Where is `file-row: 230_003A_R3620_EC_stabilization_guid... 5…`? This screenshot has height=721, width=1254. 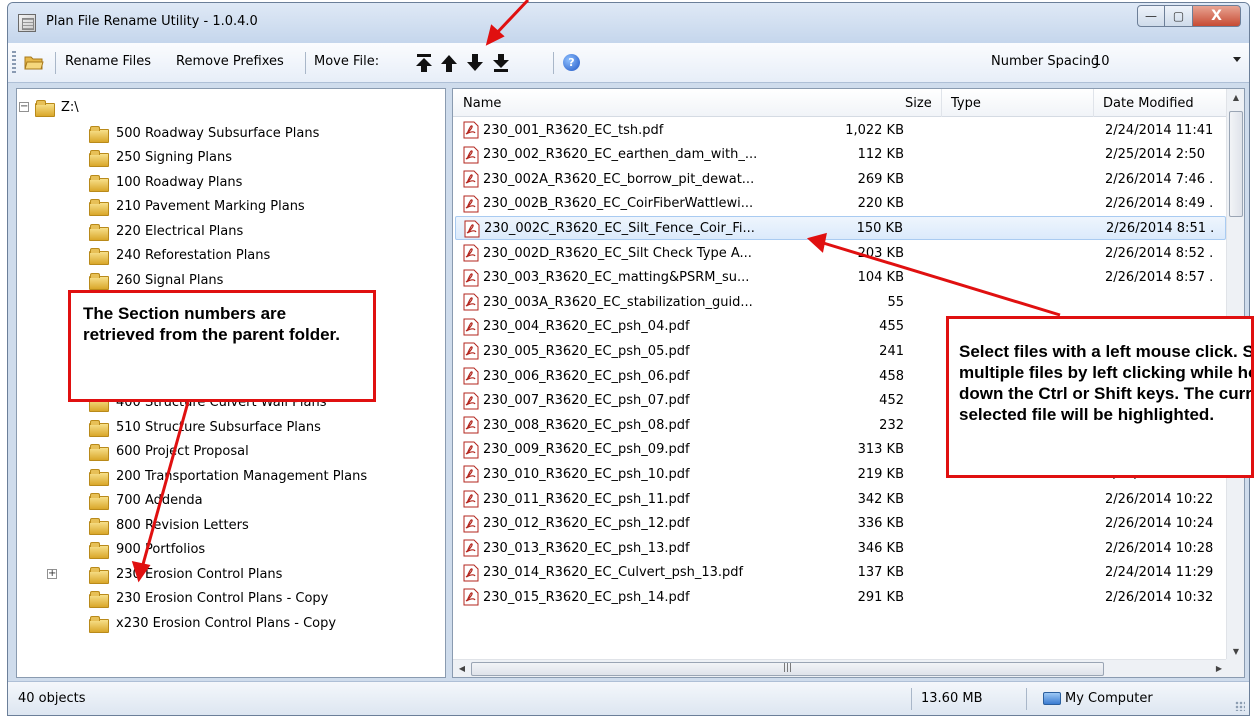
file-row: 230_003A_R3620_EC_stabilization_guid... 5… is located at coordinates (840, 302).